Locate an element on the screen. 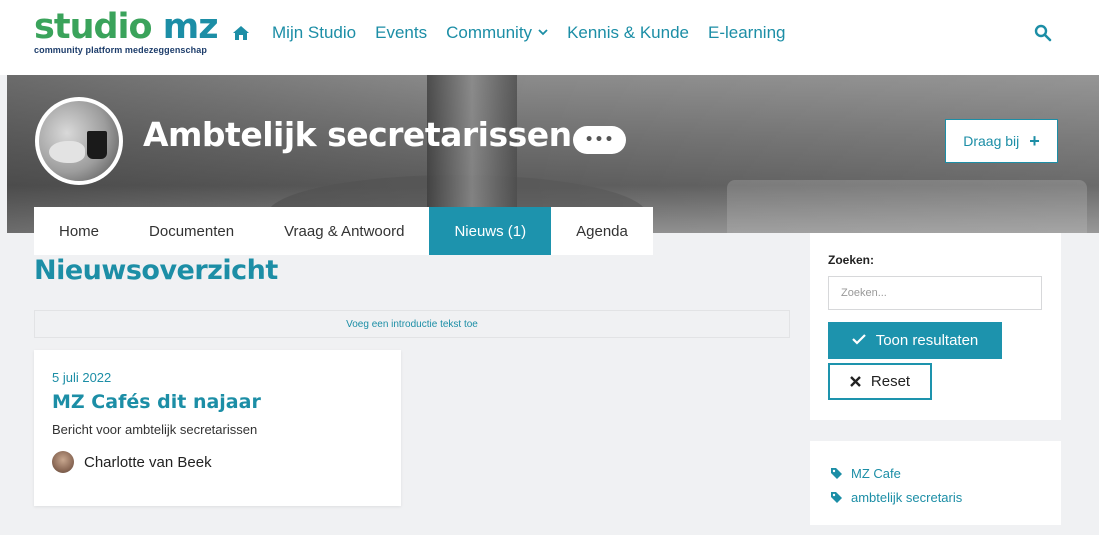 The height and width of the screenshot is (535, 1099). news-author: Charlotte van Beek is located at coordinates (217, 462).